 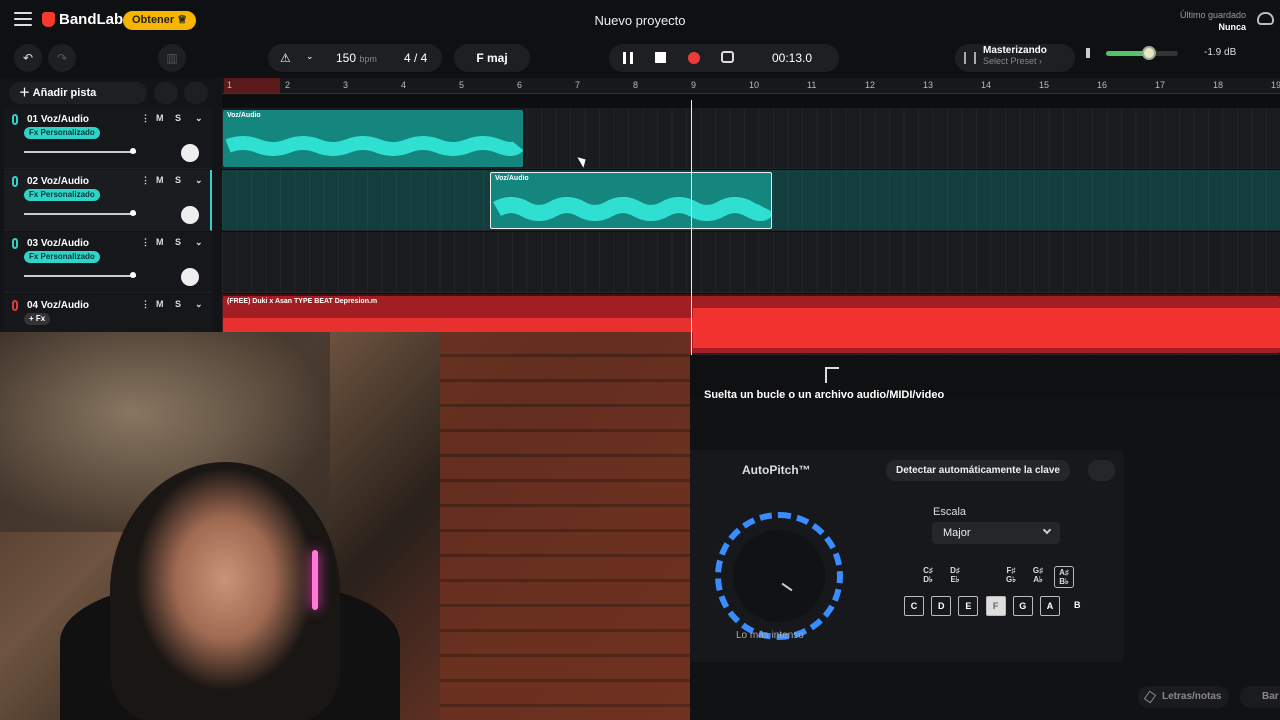 I want to click on sharp-key: A♯ B♭, so click(x=1064, y=577).